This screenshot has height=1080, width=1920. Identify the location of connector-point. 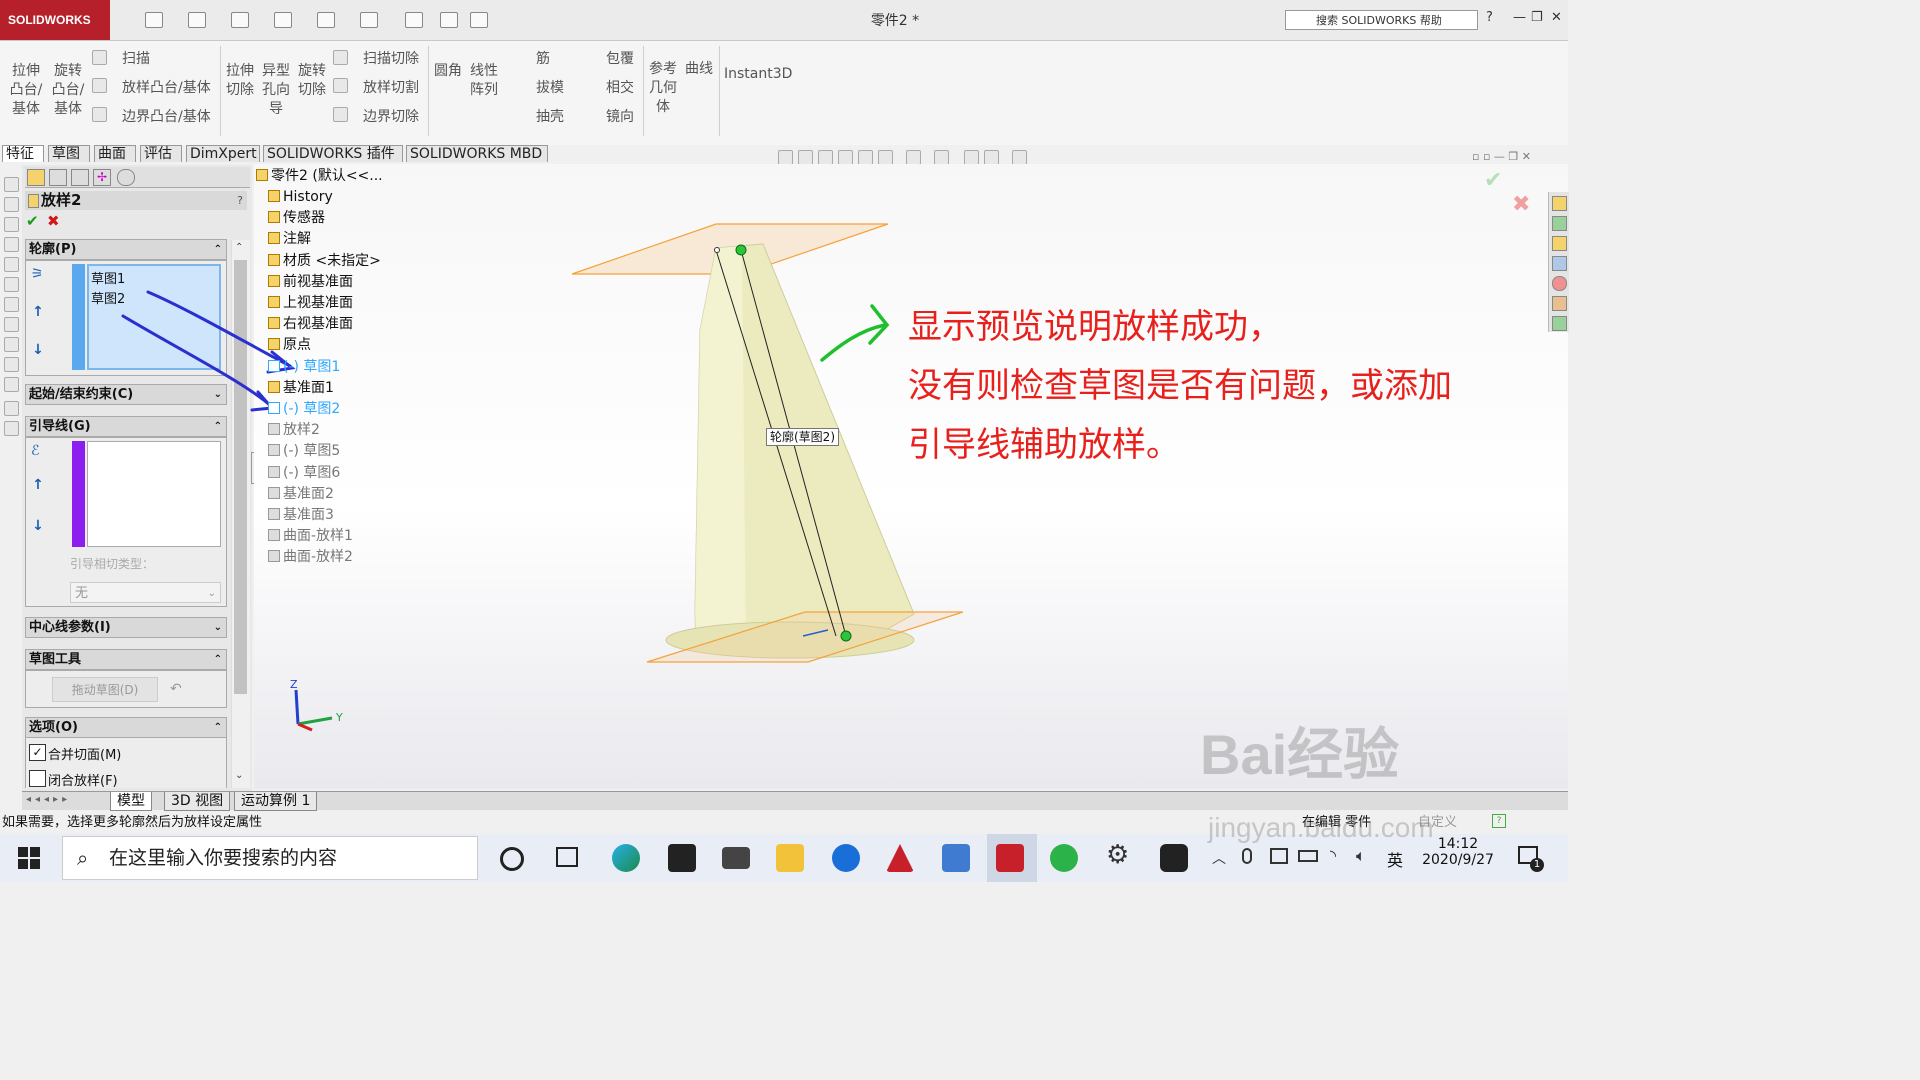
(717, 250).